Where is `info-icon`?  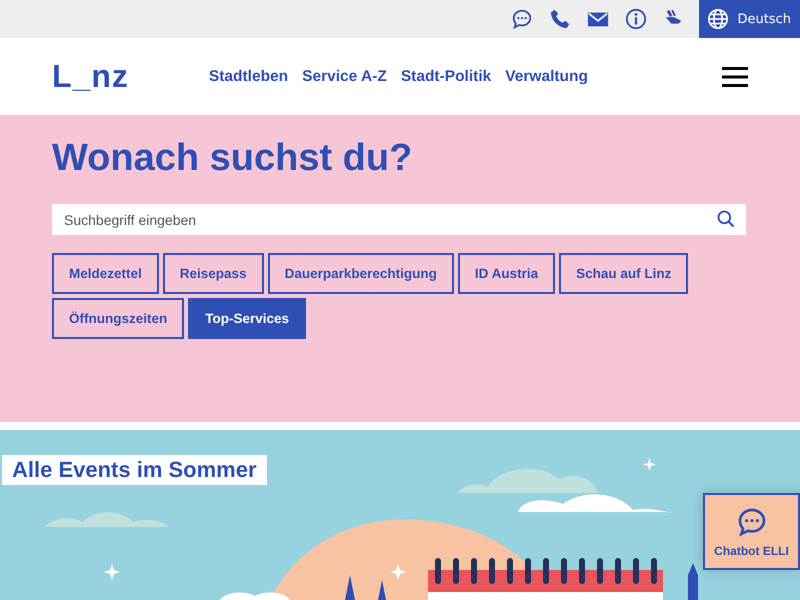 info-icon is located at coordinates (636, 19).